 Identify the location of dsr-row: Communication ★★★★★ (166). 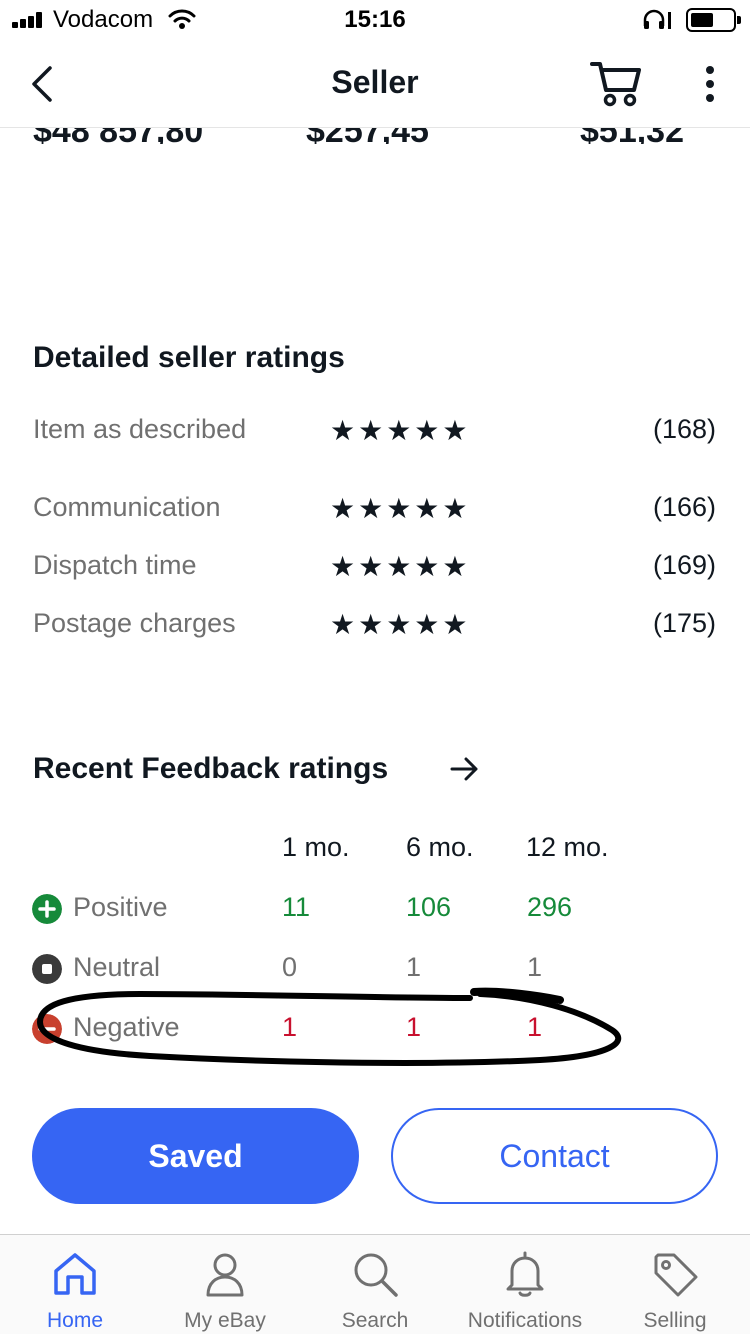
(375, 508).